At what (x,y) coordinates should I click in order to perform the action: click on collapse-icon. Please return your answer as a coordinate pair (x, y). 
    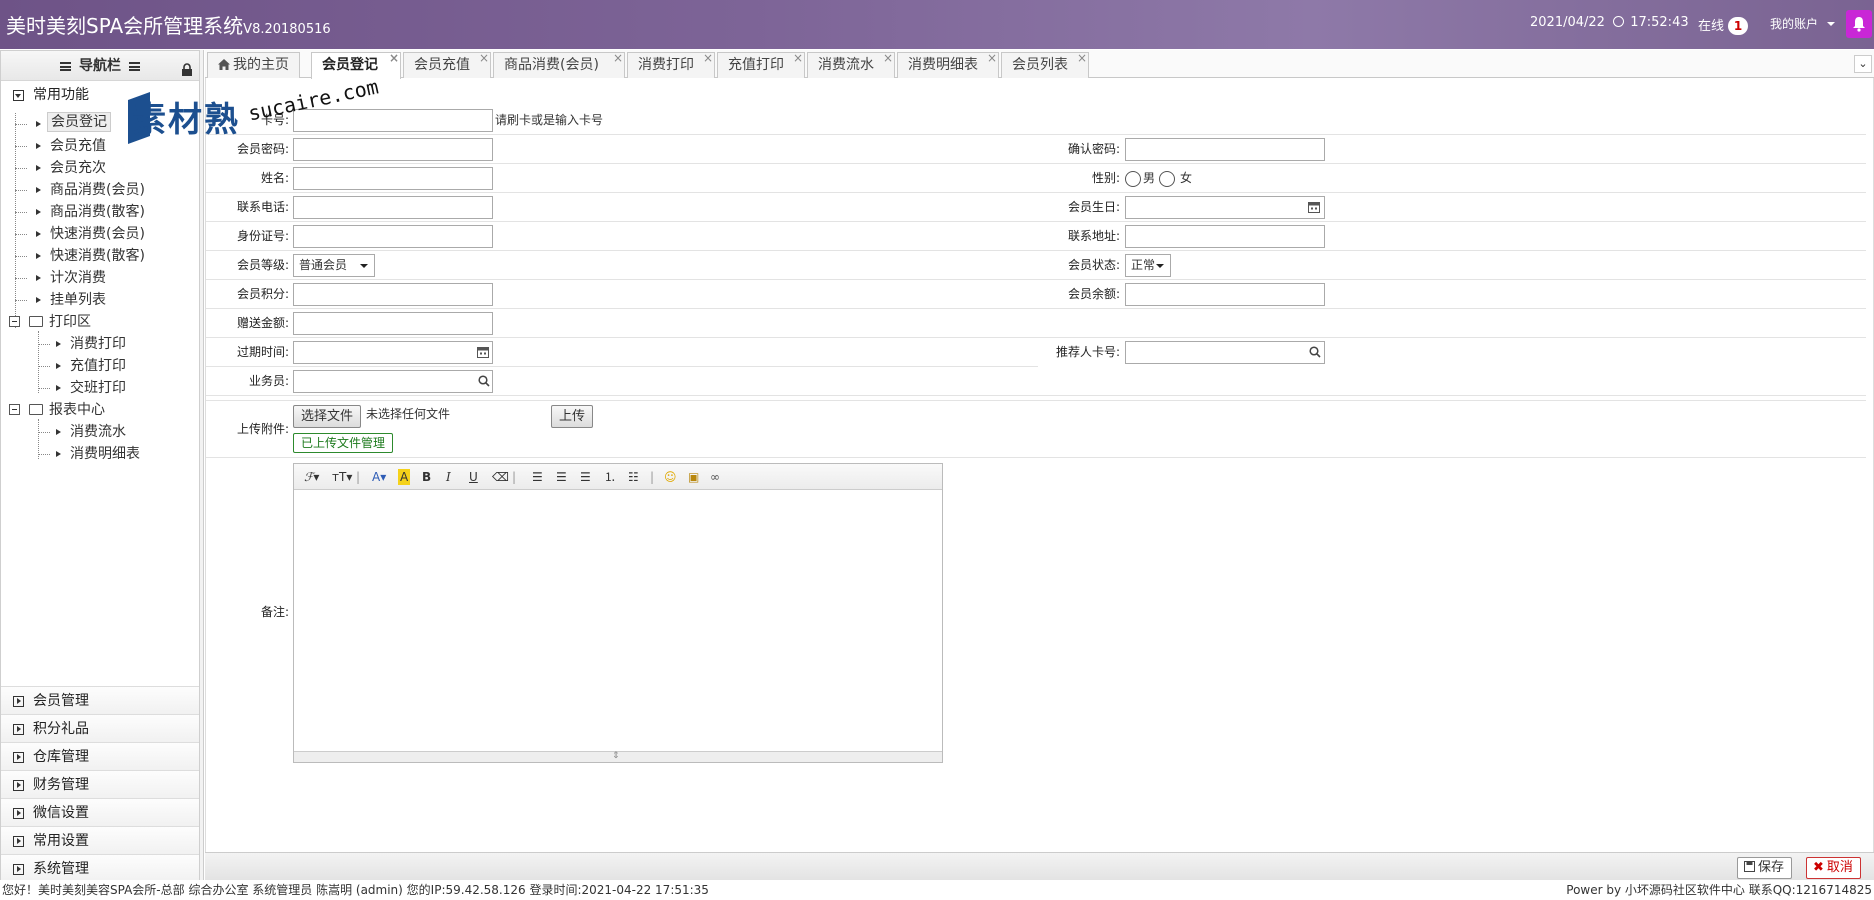
    Looking at the image, I should click on (18, 95).